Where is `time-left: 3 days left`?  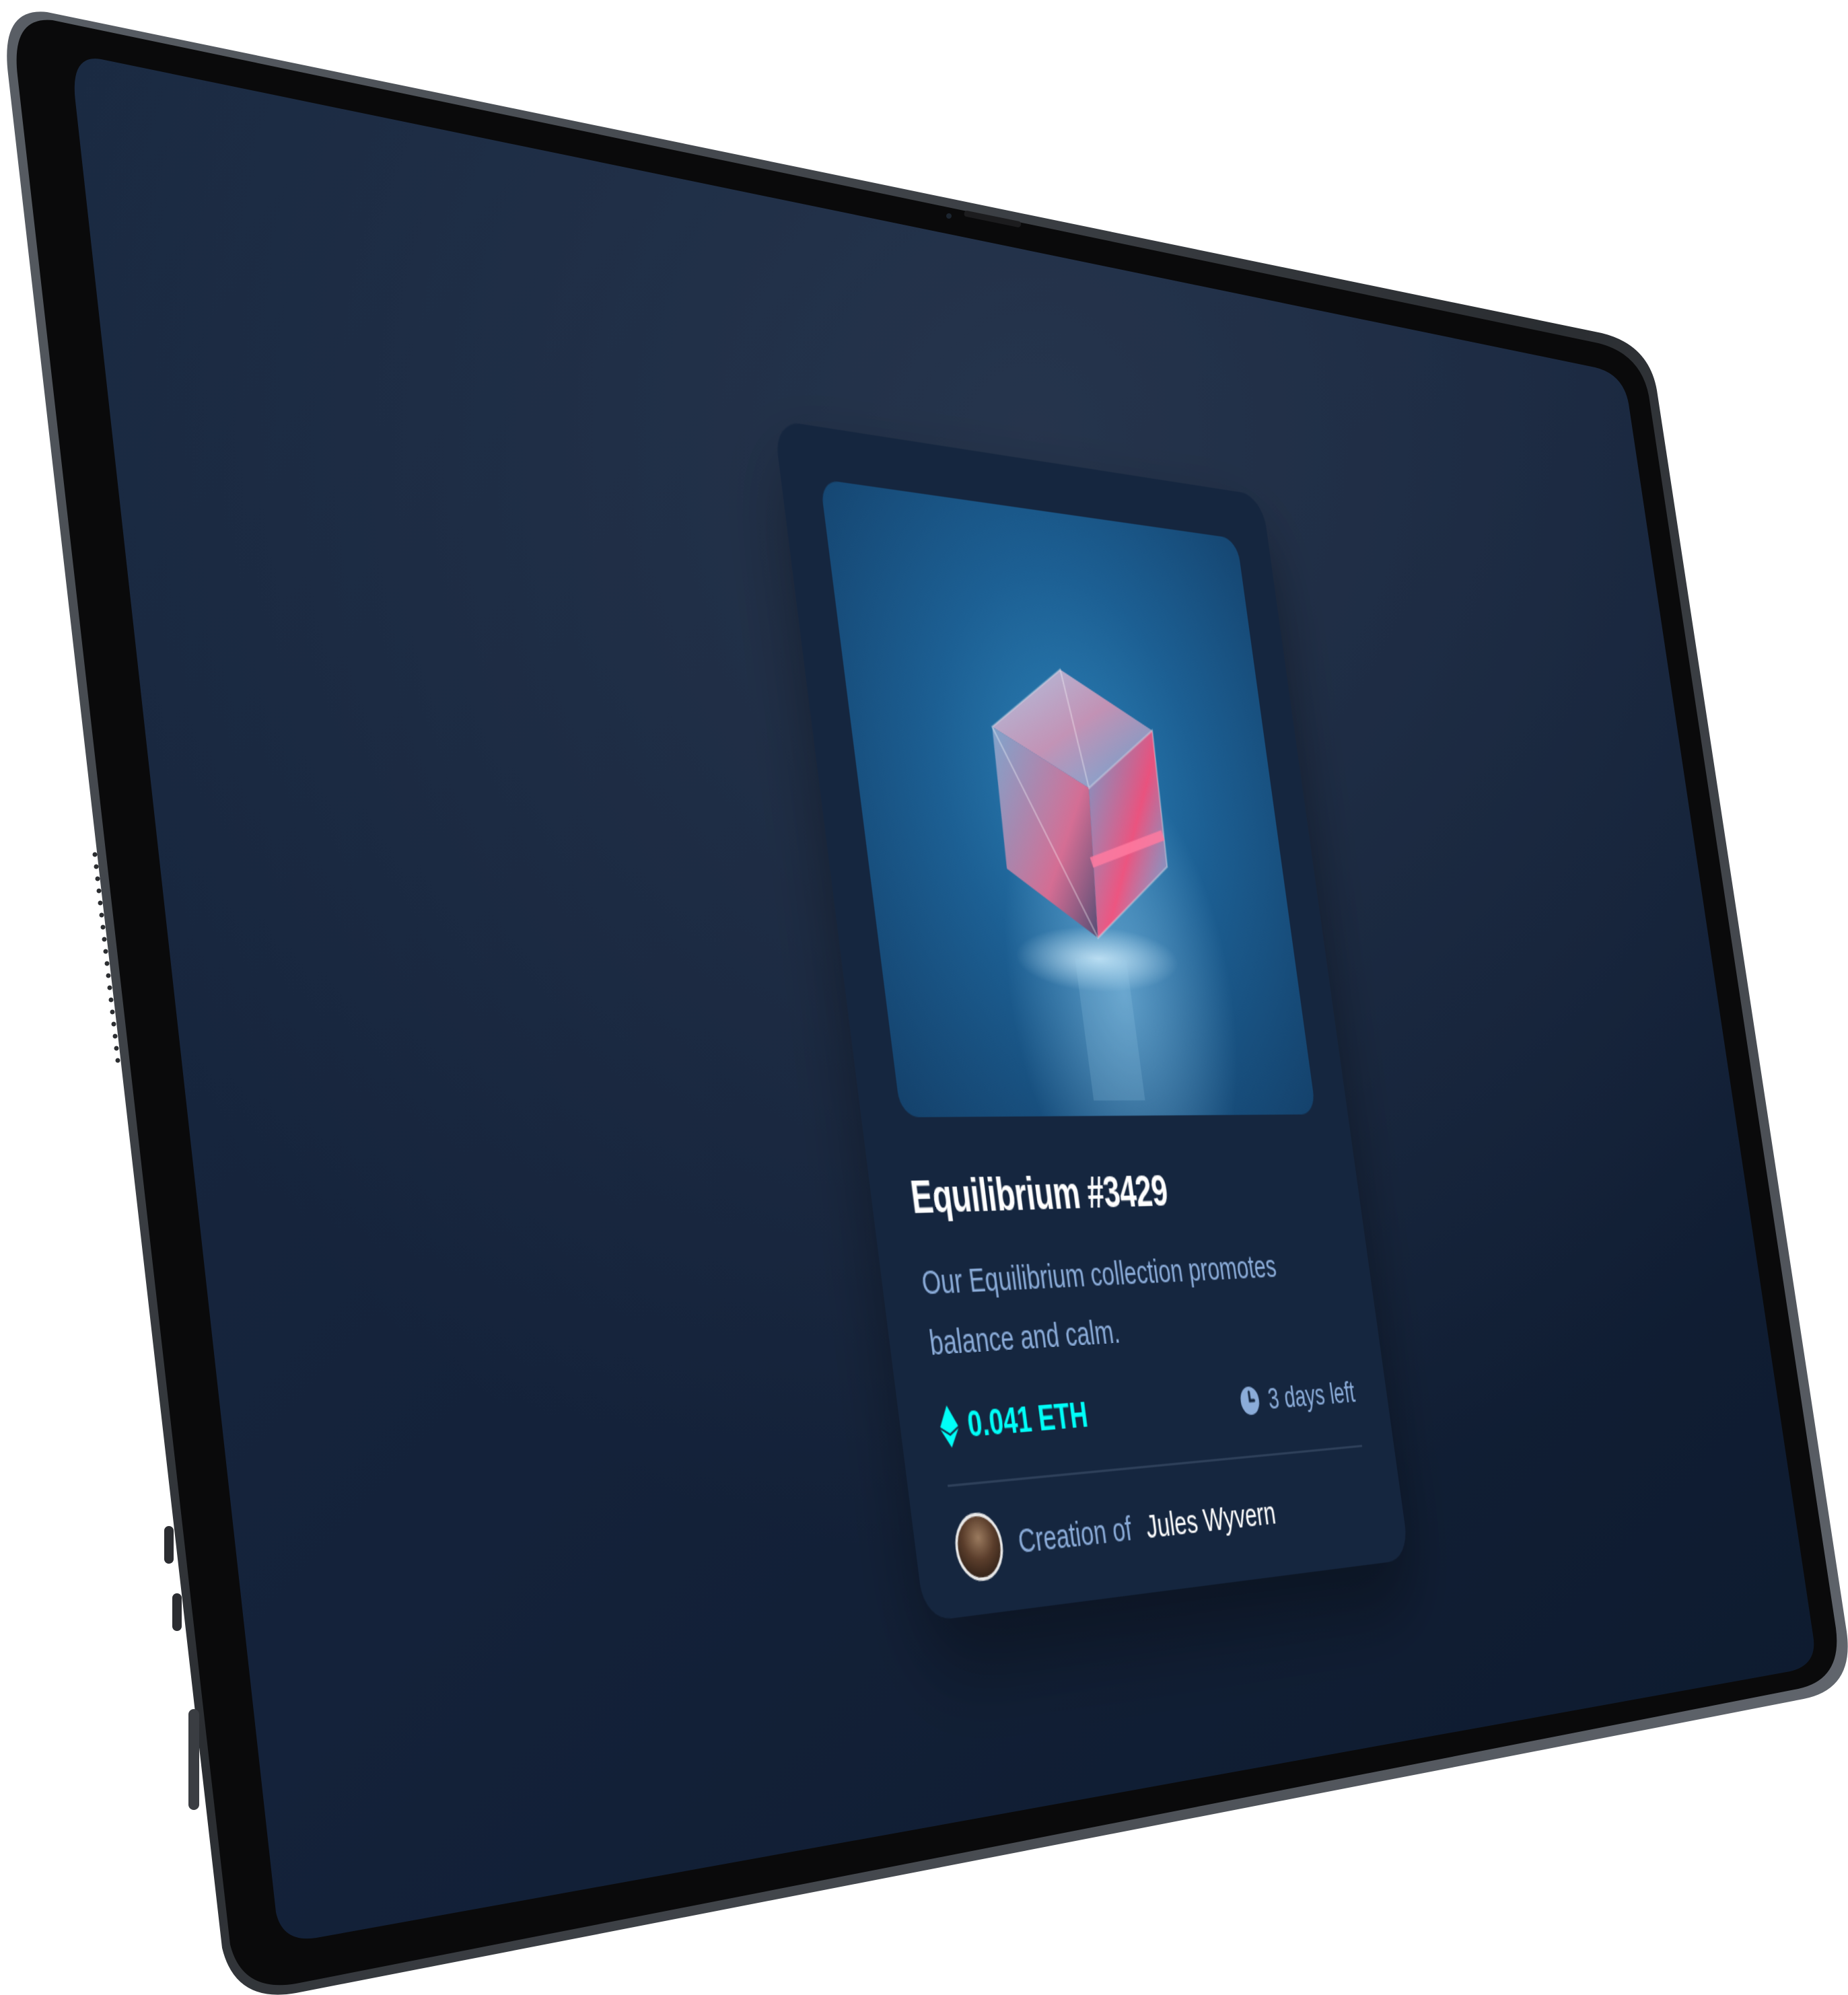
time-left: 3 days left is located at coordinates (1297, 1397).